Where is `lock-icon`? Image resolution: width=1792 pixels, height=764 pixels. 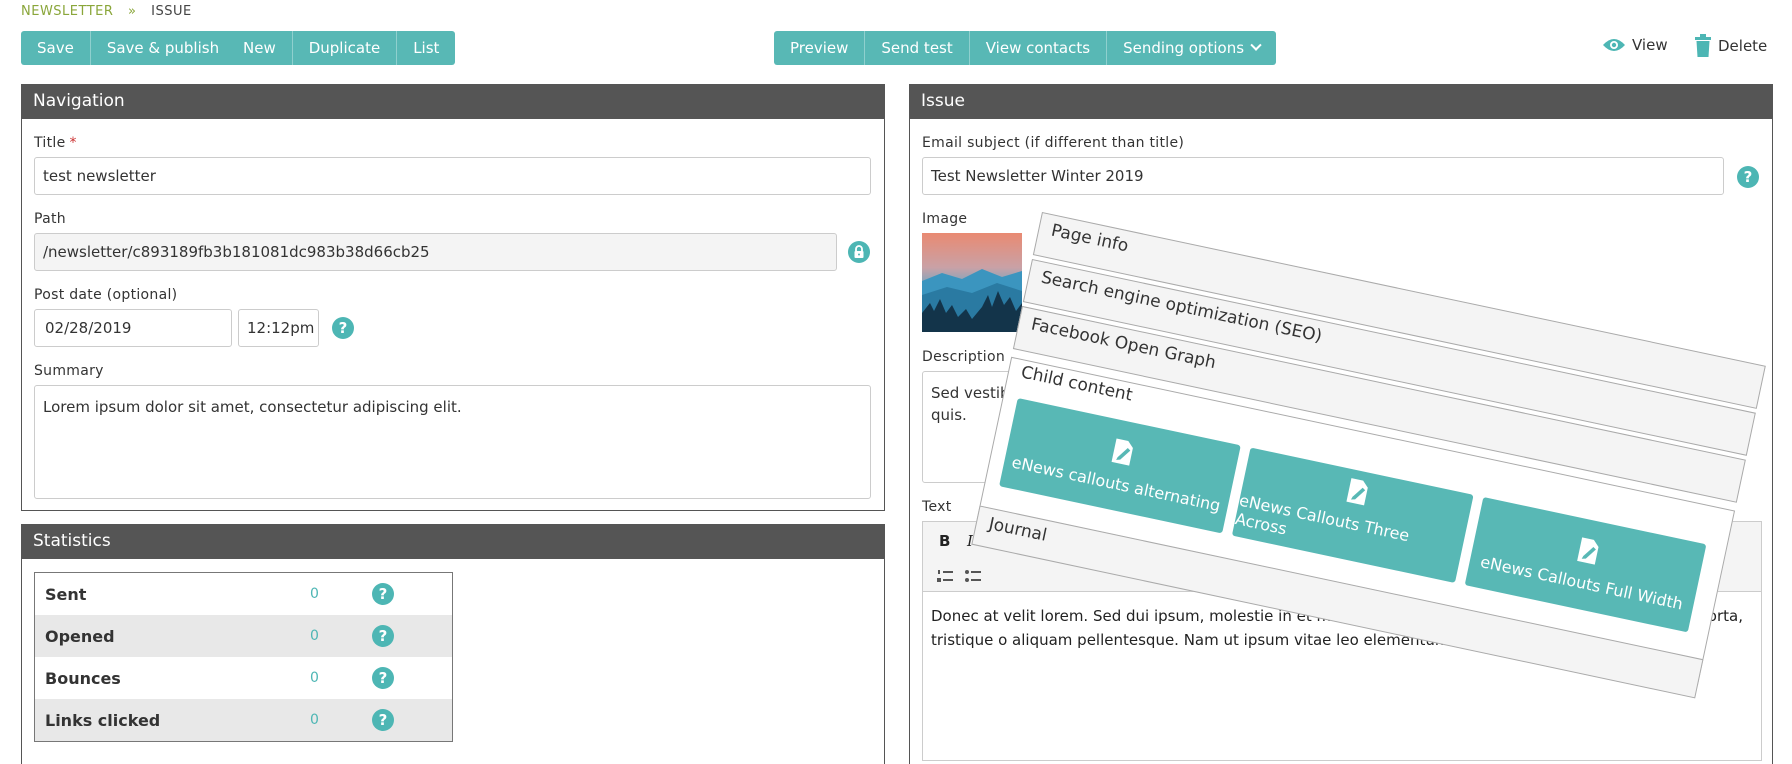 lock-icon is located at coordinates (859, 251).